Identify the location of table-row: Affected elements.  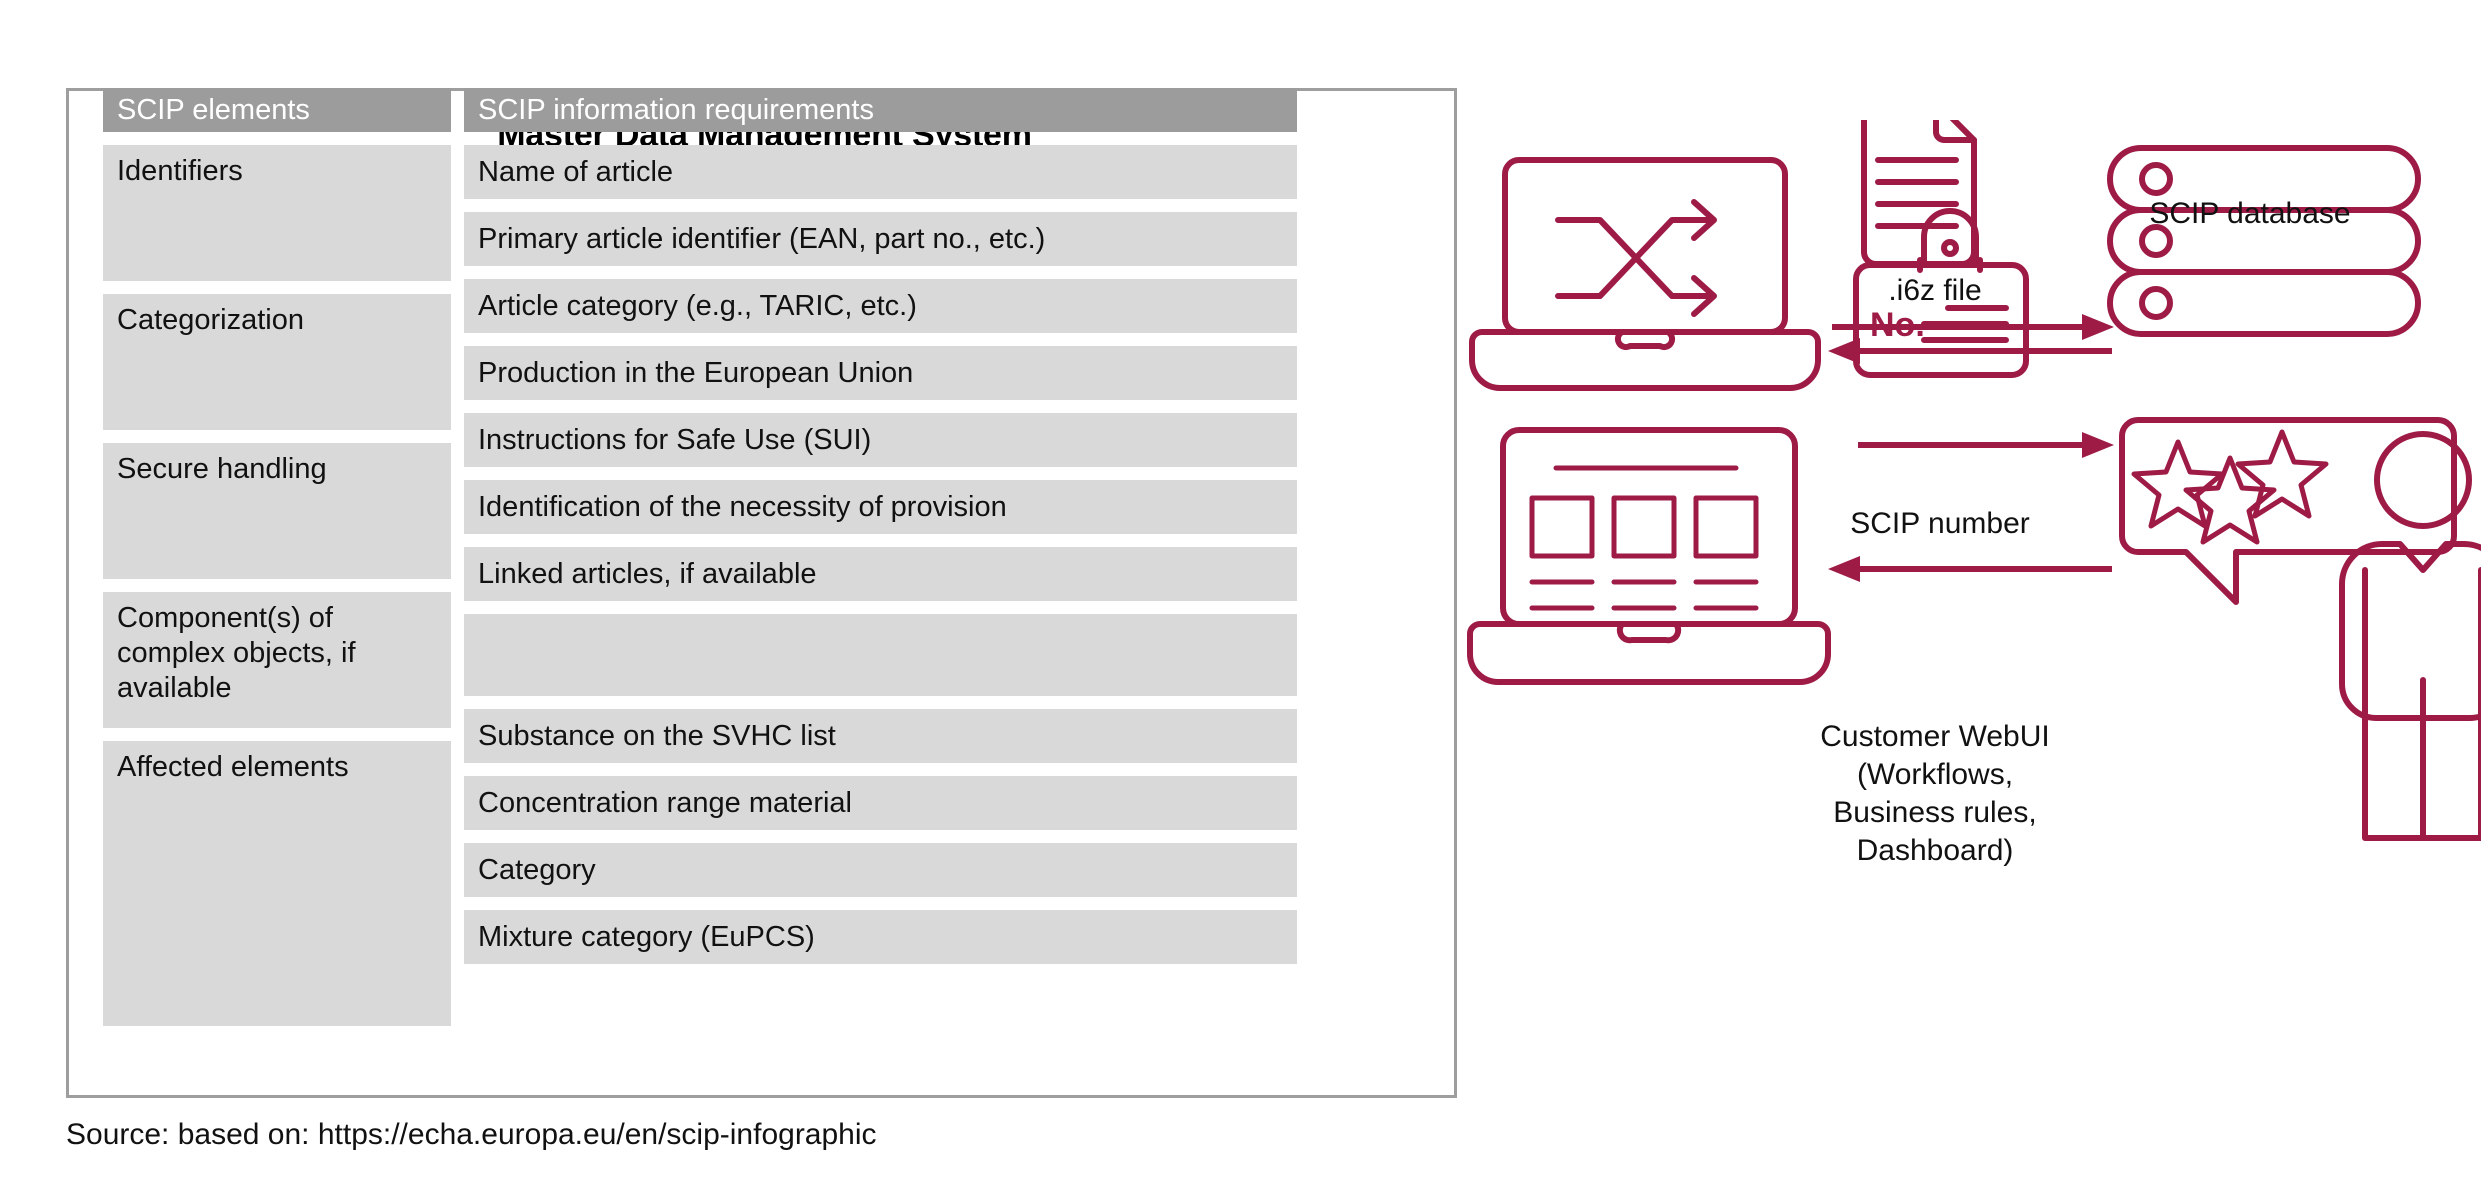
(277, 883).